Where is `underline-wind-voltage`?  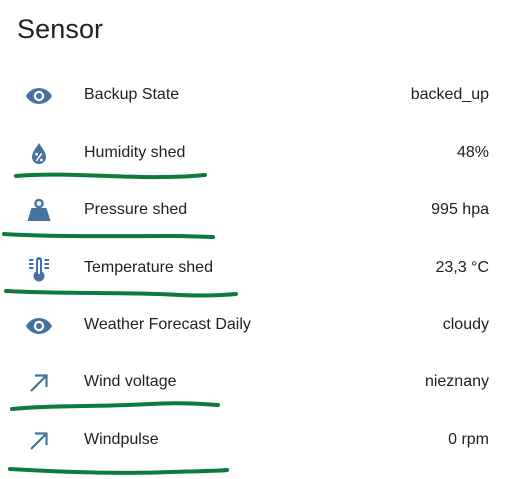
underline-wind-voltage is located at coordinates (115, 406).